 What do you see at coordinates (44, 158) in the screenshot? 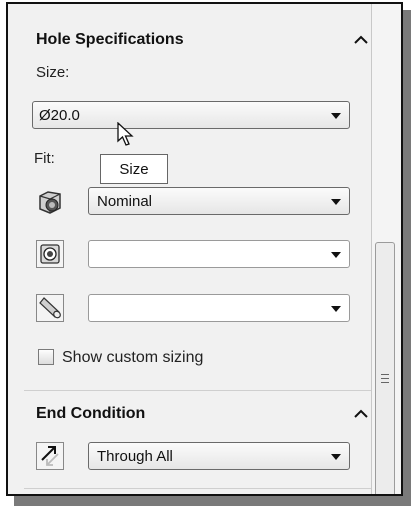
I see `fit-label: Fit:` at bounding box center [44, 158].